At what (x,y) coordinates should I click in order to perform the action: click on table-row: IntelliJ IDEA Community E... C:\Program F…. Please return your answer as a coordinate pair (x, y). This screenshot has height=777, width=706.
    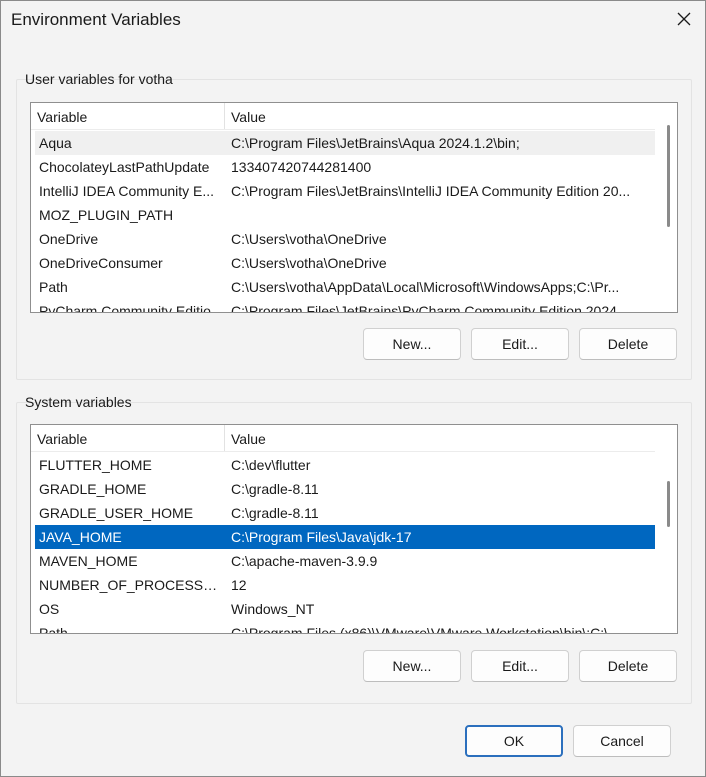
    Looking at the image, I should click on (345, 191).